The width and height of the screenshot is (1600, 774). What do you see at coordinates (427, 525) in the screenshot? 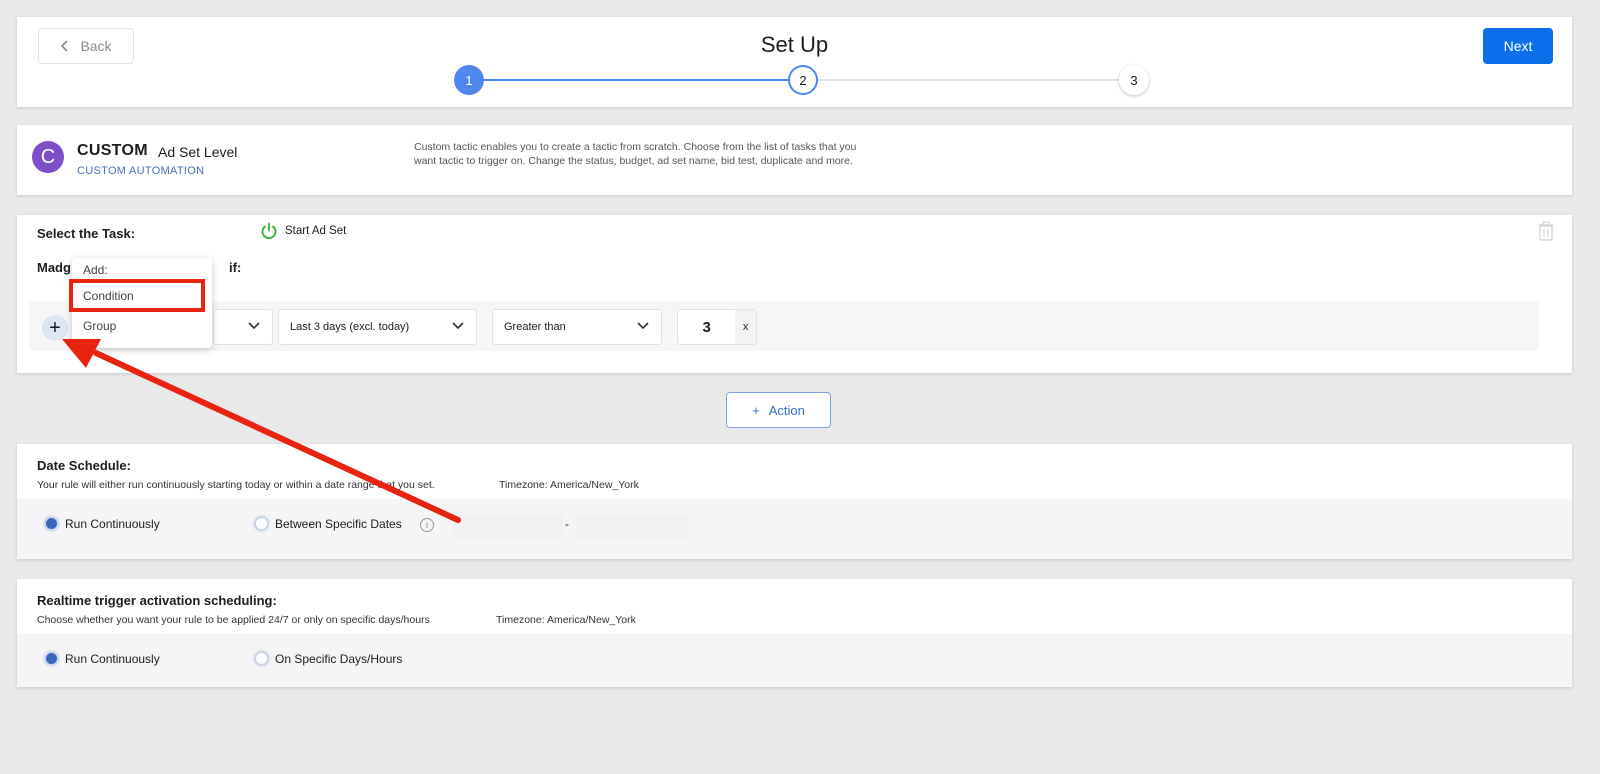
I see `info-icon: i` at bounding box center [427, 525].